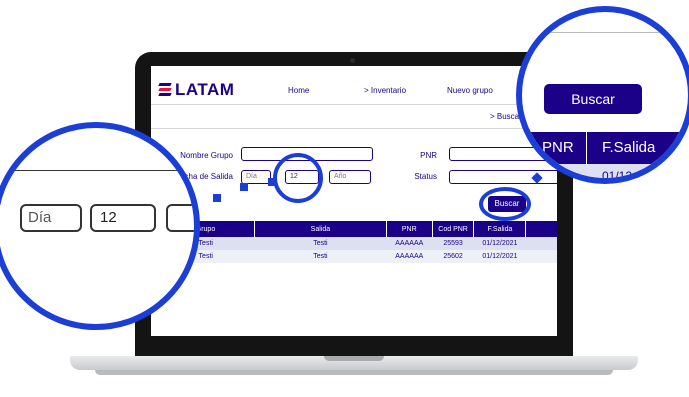 This screenshot has width=689, height=397. I want to click on header-pnr: PNR, so click(409, 229).